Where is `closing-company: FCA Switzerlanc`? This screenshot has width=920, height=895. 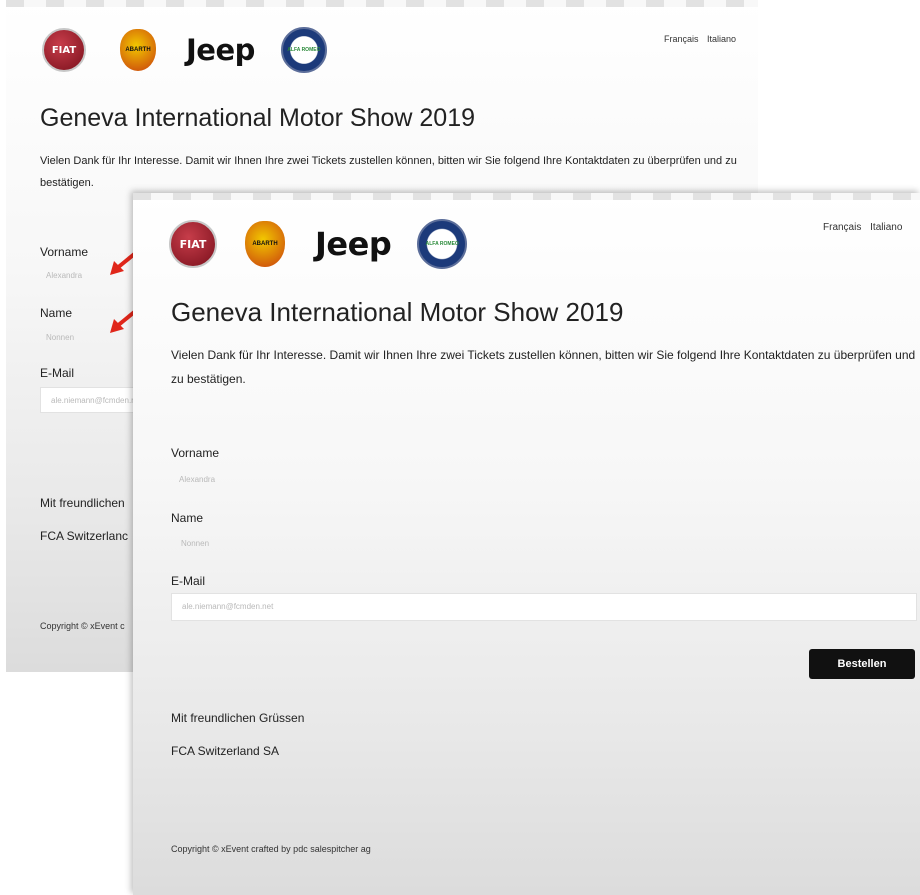 closing-company: FCA Switzerlanc is located at coordinates (84, 536).